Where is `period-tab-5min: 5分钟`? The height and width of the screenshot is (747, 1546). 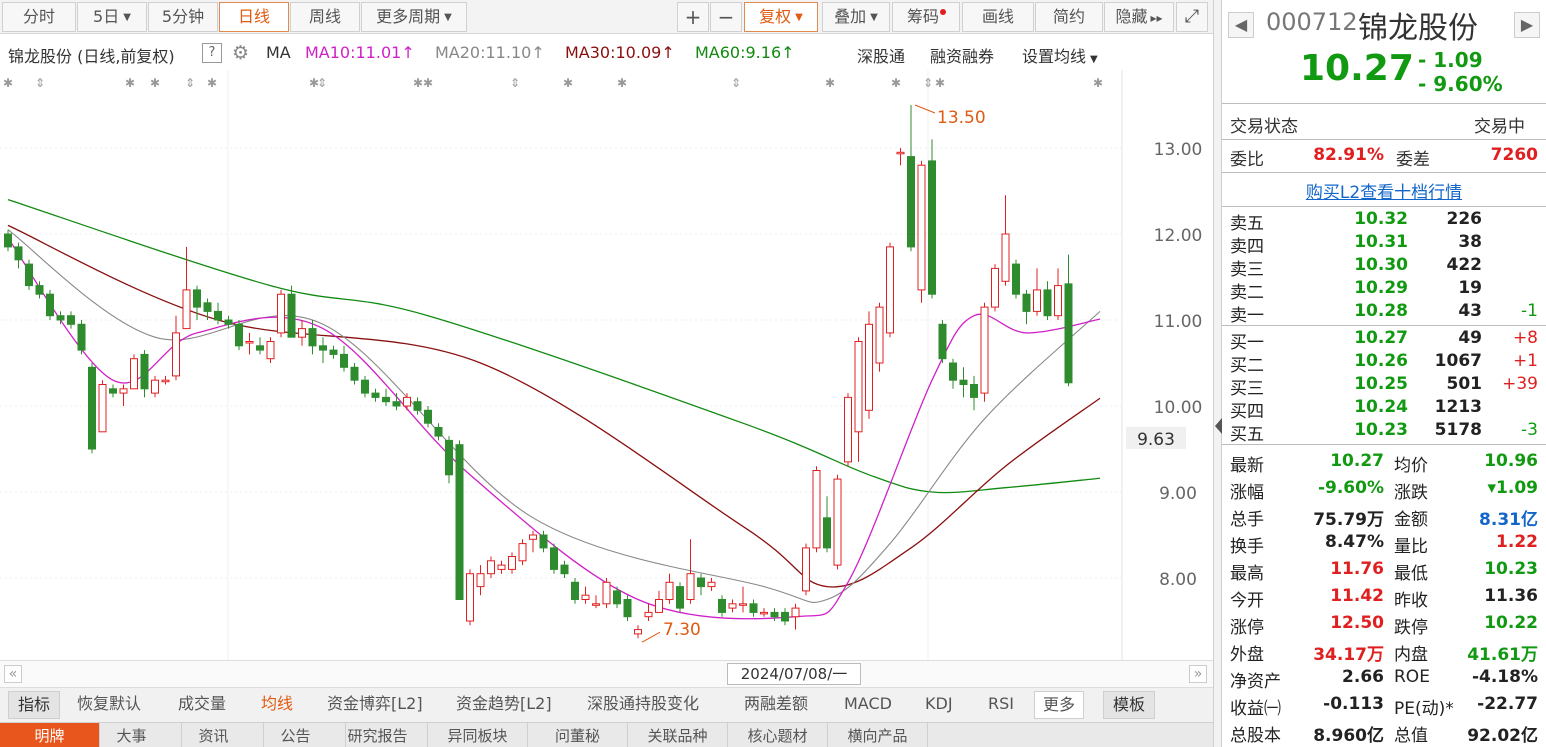
period-tab-5min: 5分钟 is located at coordinates (183, 17).